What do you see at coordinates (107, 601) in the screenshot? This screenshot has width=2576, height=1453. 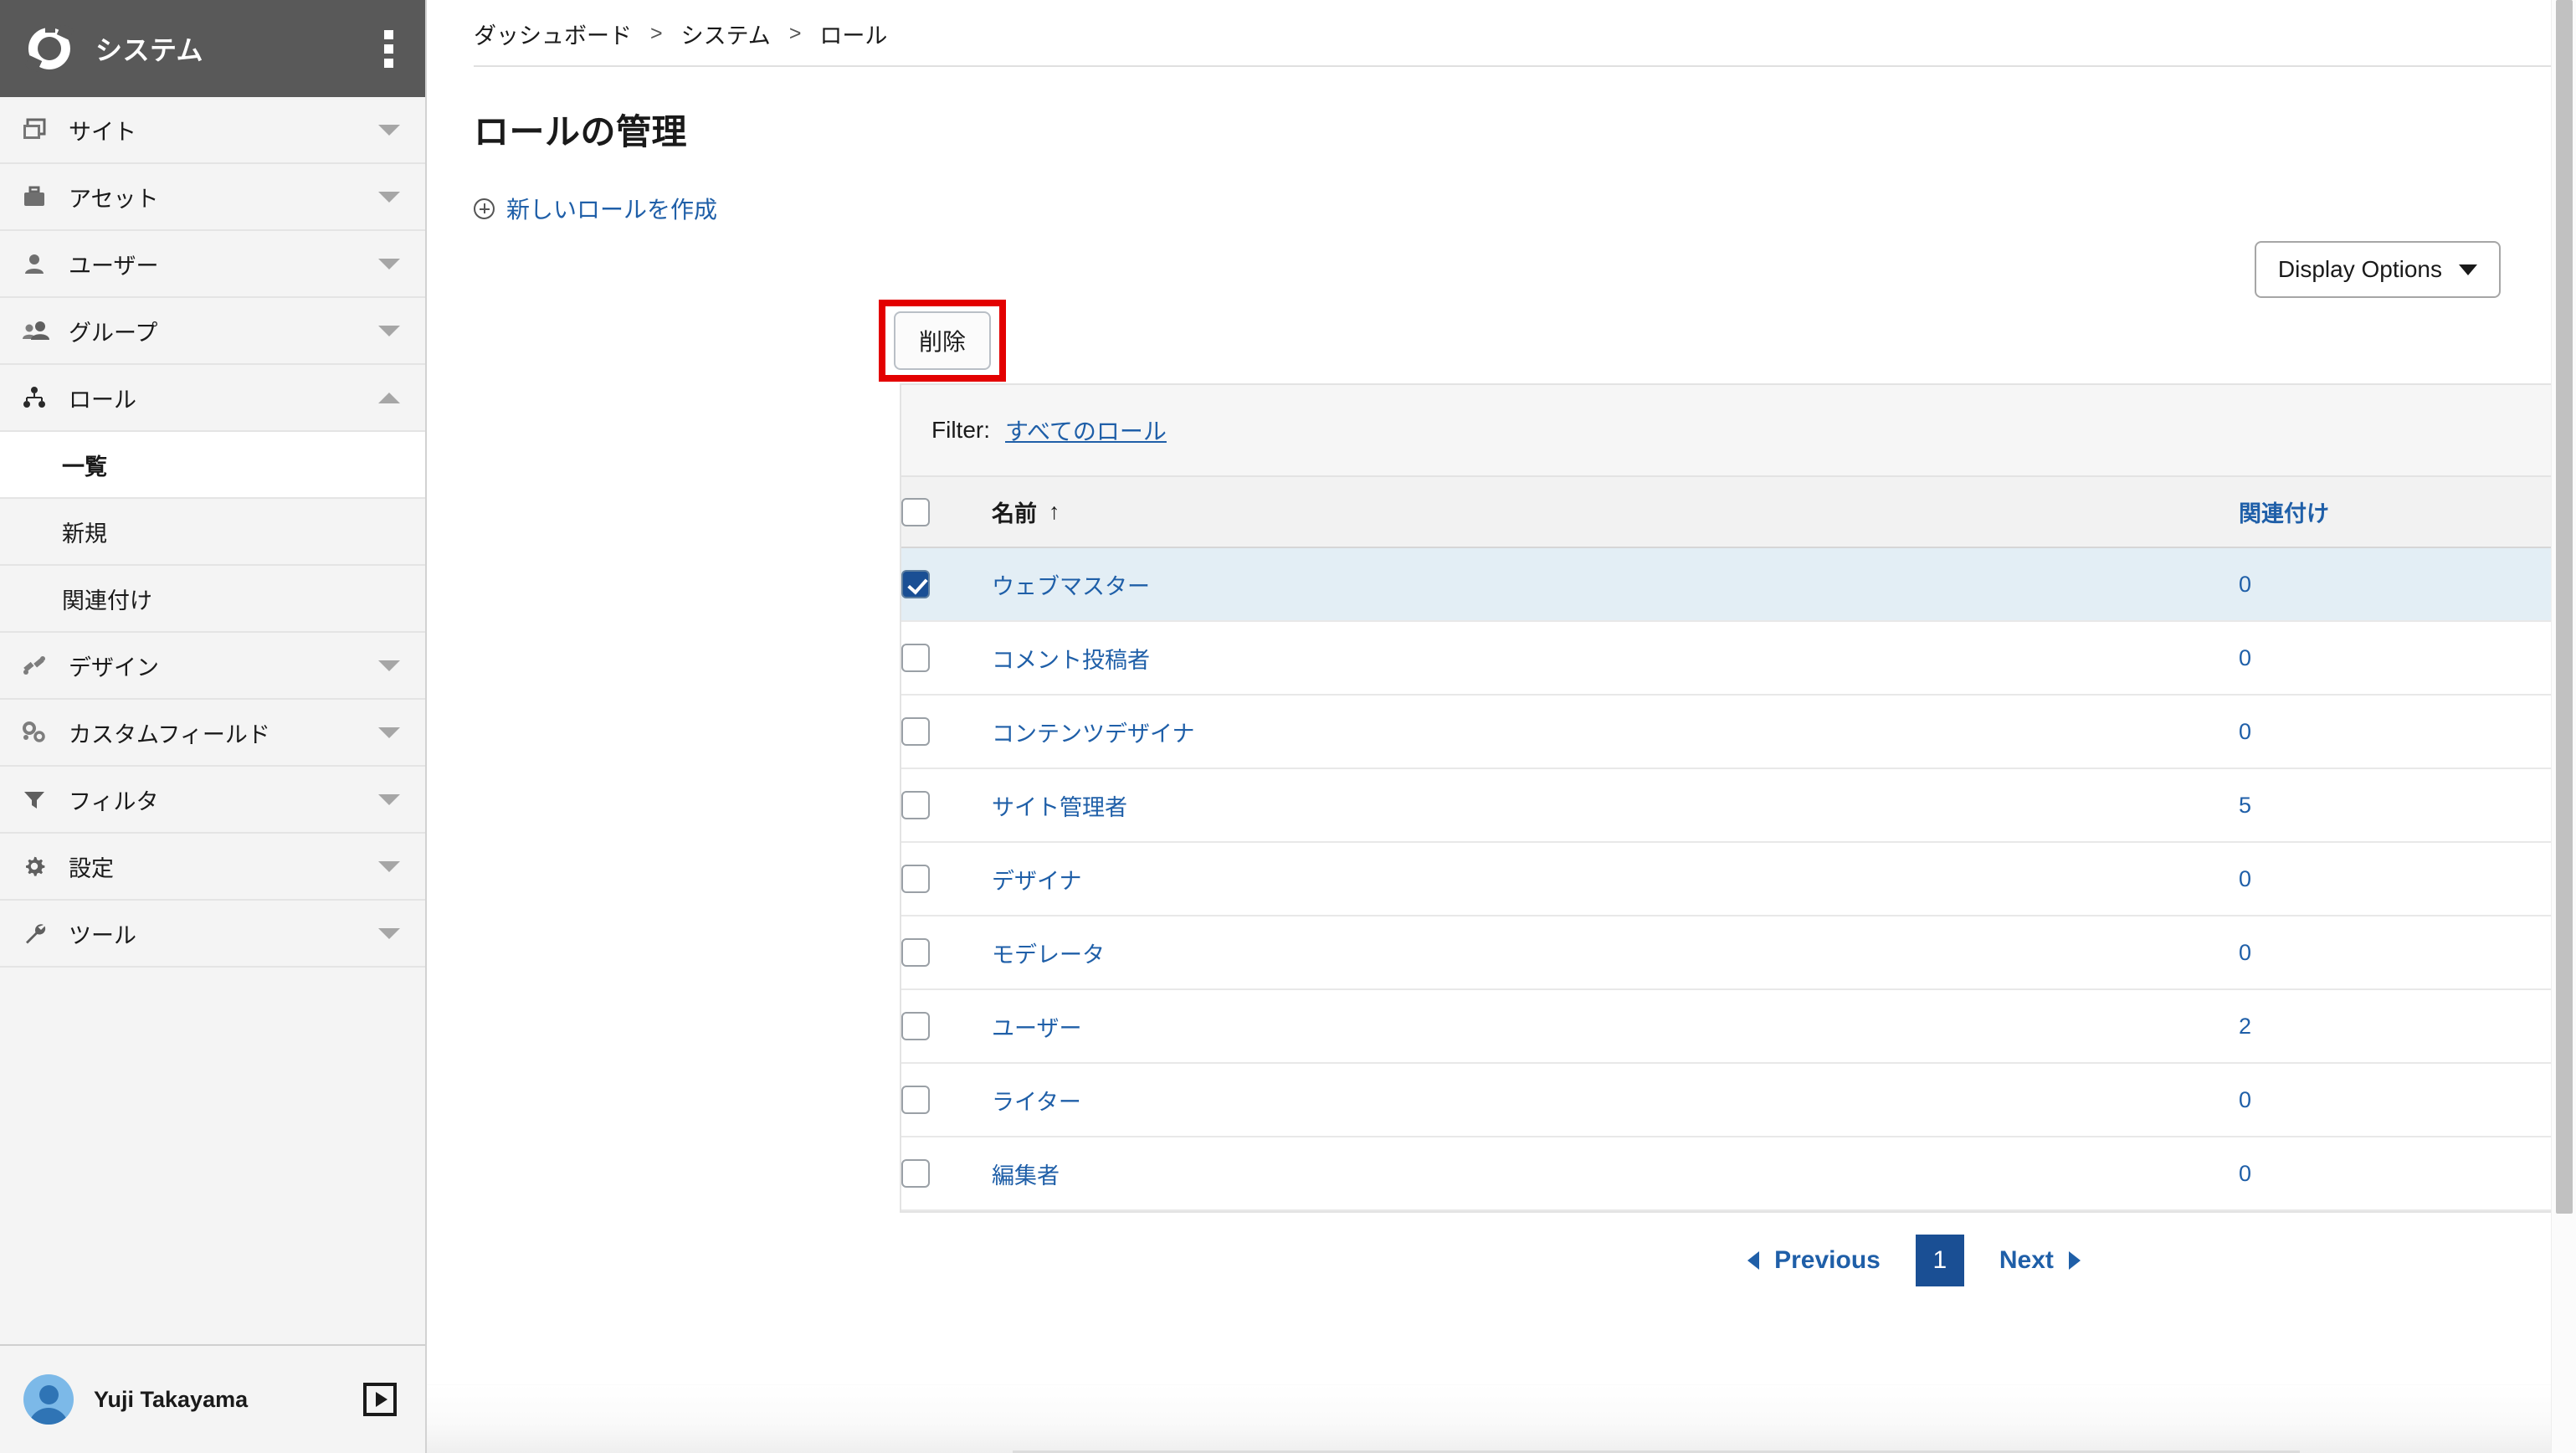 I see `sidebar-subitem-label: 関連付け` at bounding box center [107, 601].